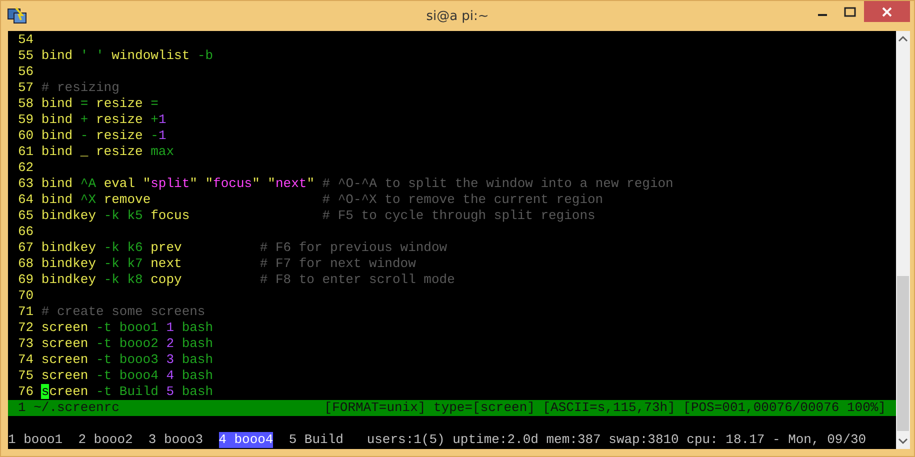  Describe the element at coordinates (35, 440) in the screenshot. I see `window-tab: 1 booo1` at that location.